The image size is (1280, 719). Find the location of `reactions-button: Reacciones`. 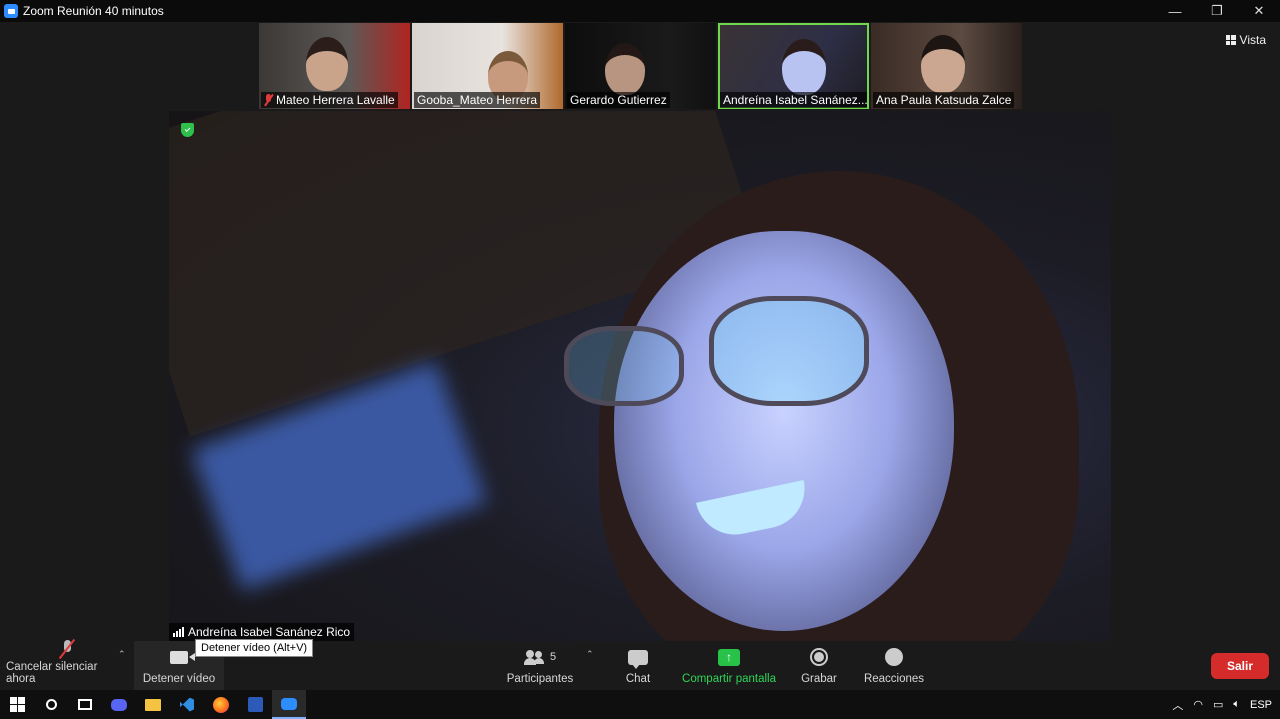

reactions-button: Reacciones is located at coordinates (894, 665).